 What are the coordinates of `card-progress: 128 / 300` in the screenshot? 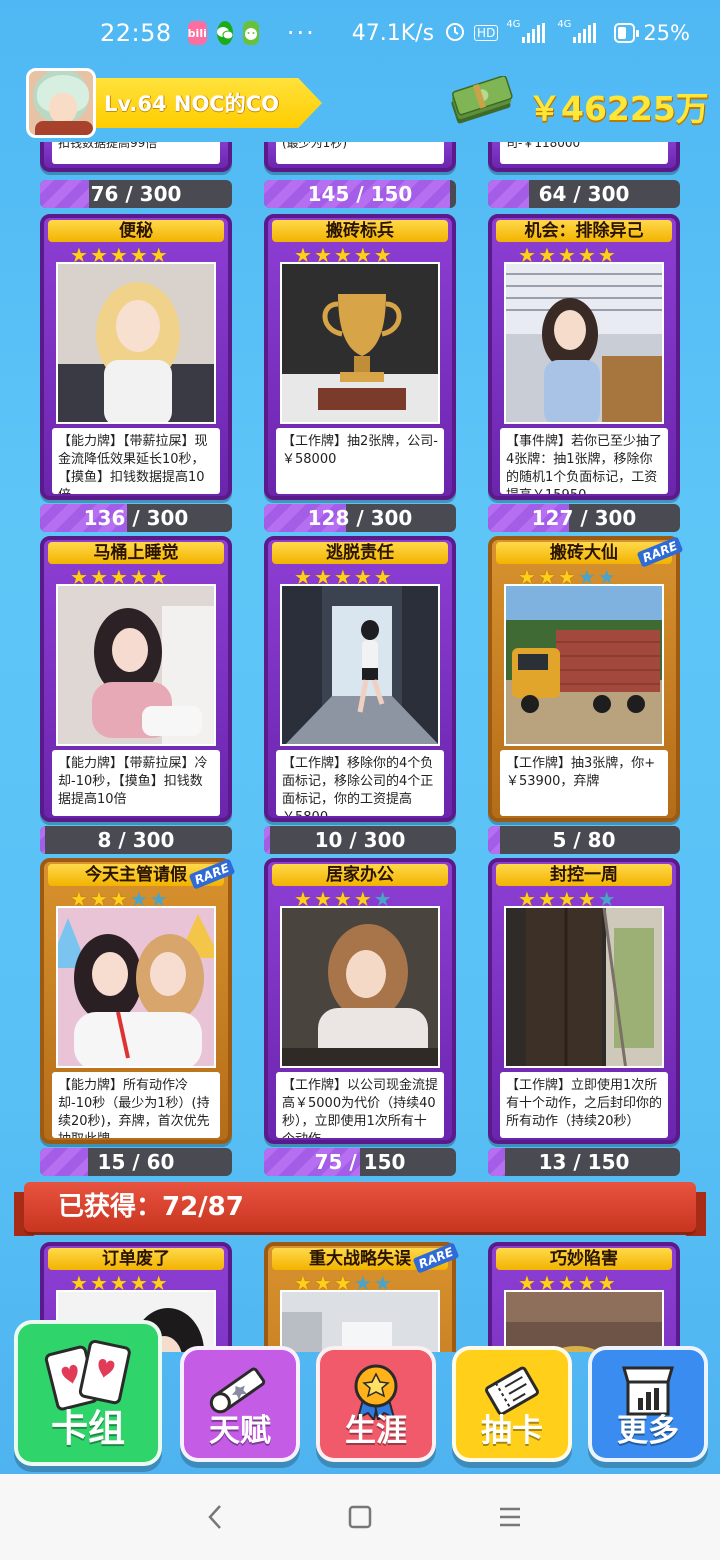 It's located at (360, 518).